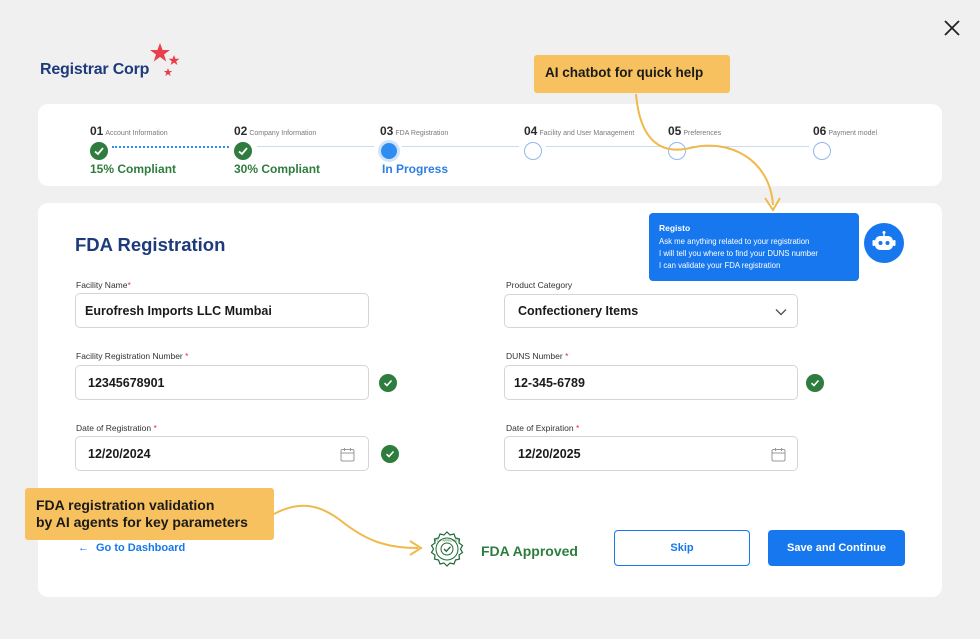 The width and height of the screenshot is (980, 639). I want to click on close-button, so click(952, 28).